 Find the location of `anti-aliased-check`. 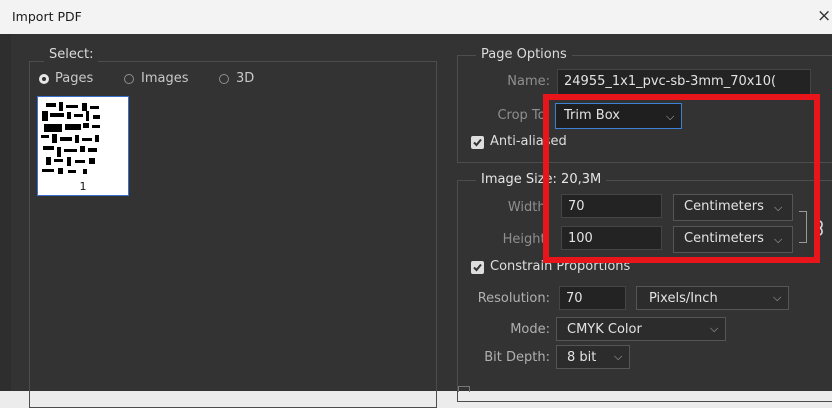

anti-aliased-check is located at coordinates (477, 142).